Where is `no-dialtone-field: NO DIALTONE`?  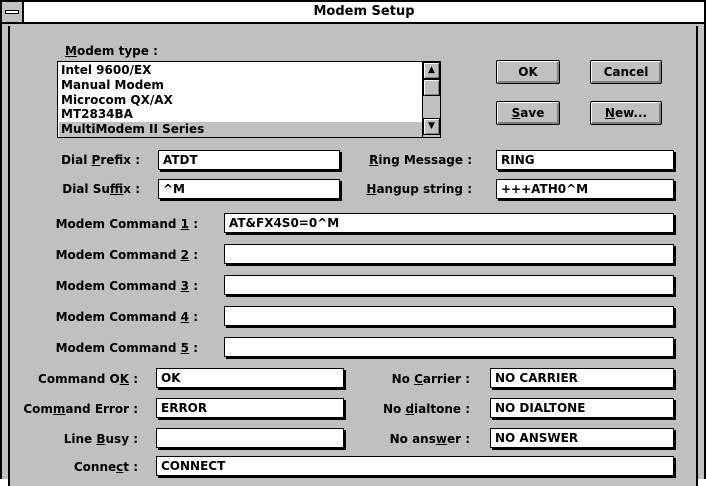 no-dialtone-field: NO DIALTONE is located at coordinates (582, 408).